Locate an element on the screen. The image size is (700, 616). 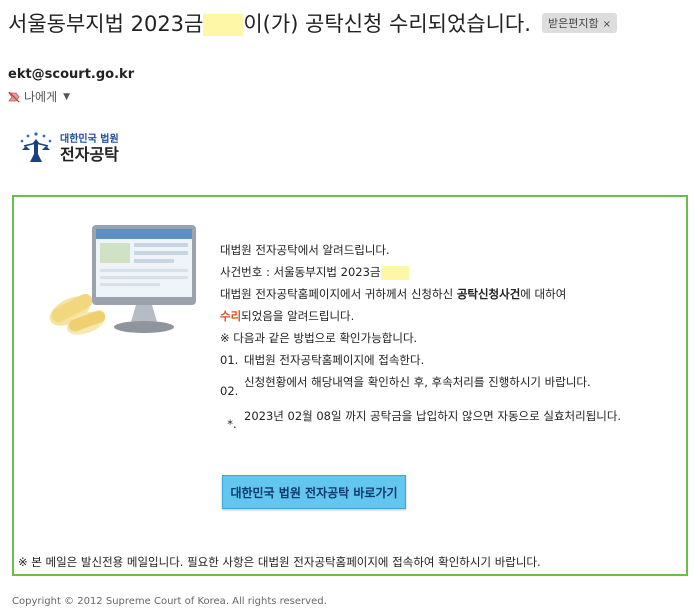
email-subject: 서울동부지법 2023금 이(가) 공탁신청 수리되었습니다. is located at coordinates (269, 23).